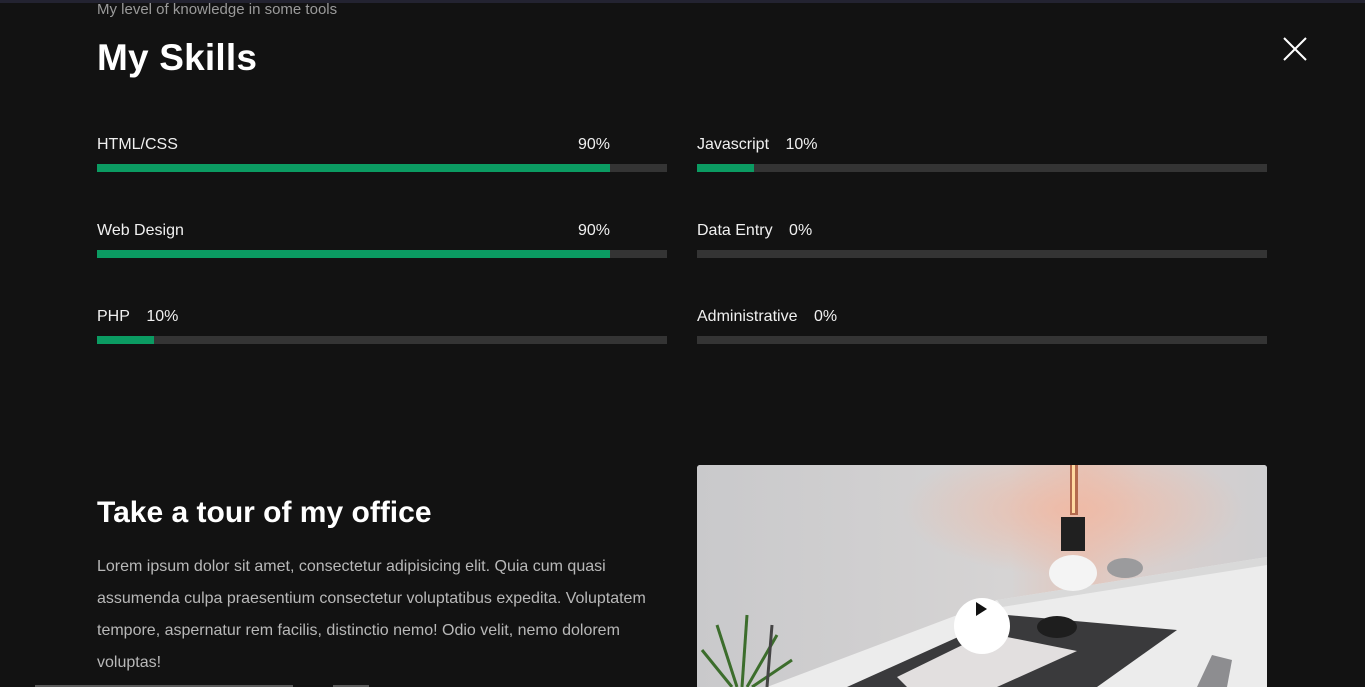  Describe the element at coordinates (982, 178) in the screenshot. I see `skill-javascript: Javascript 10%` at that location.